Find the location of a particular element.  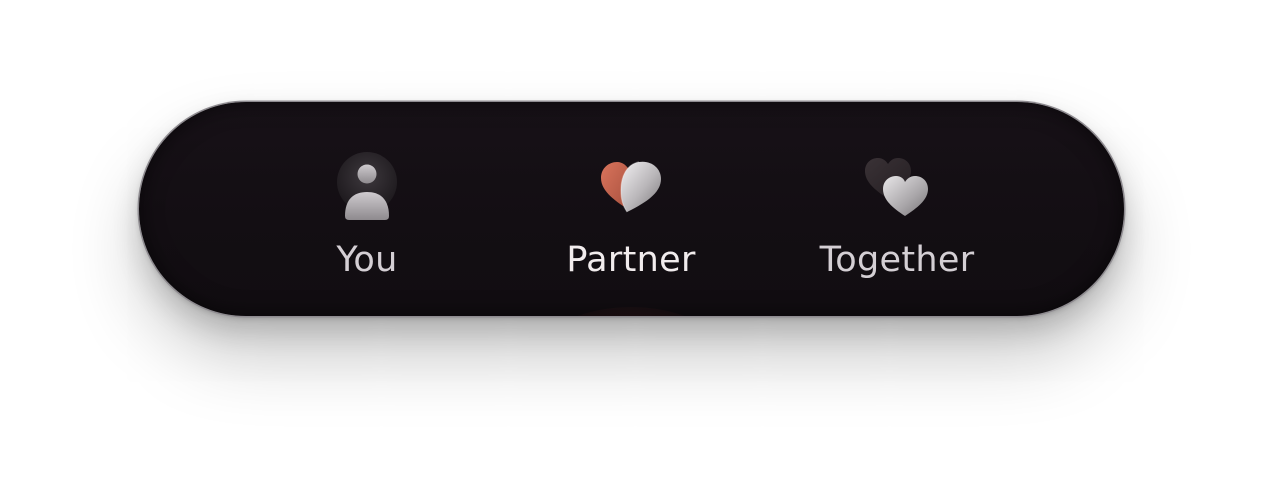

tab-you: You is located at coordinates (367, 209).